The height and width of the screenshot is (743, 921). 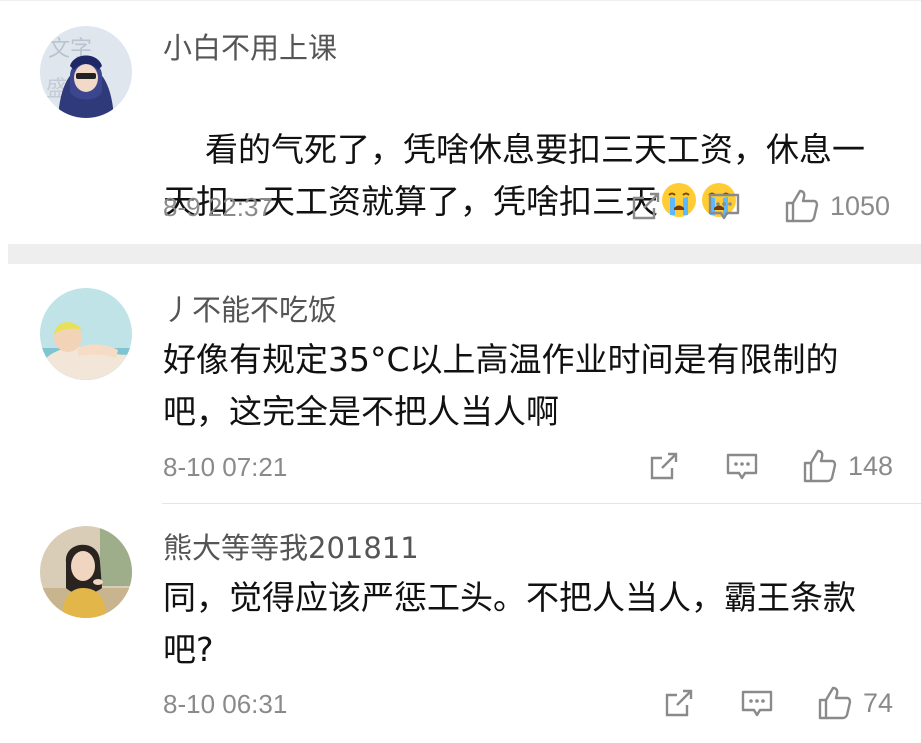 I want to click on like-count: 1050, so click(x=860, y=206).